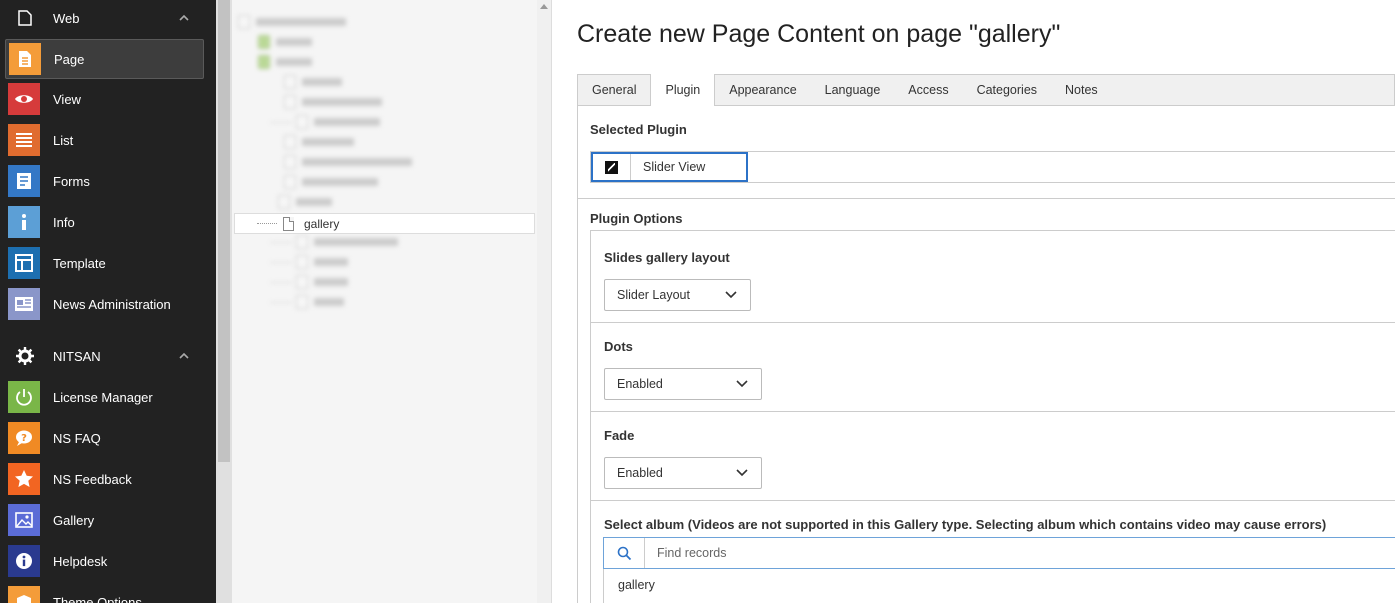 The width and height of the screenshot is (1395, 603). Describe the element at coordinates (67, 99) in the screenshot. I see `module-label: View` at that location.